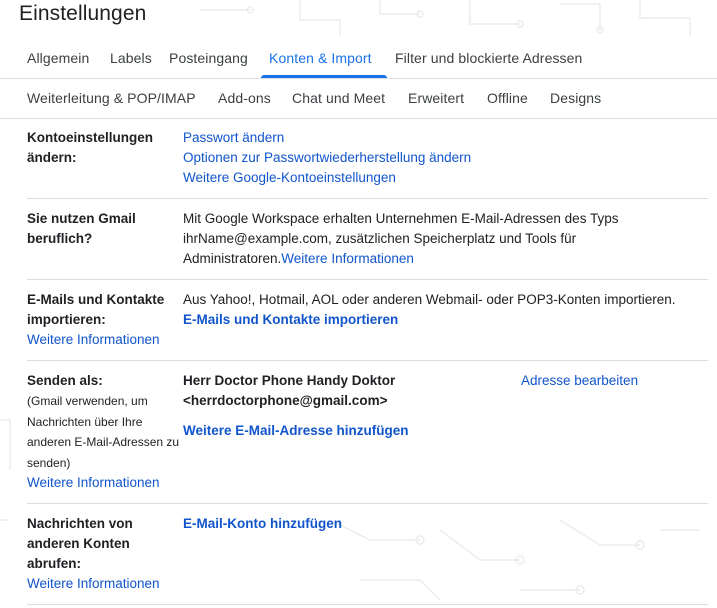  What do you see at coordinates (285, 400) in the screenshot?
I see `send-as-email: <herrdoctorphone@gmail.com>` at bounding box center [285, 400].